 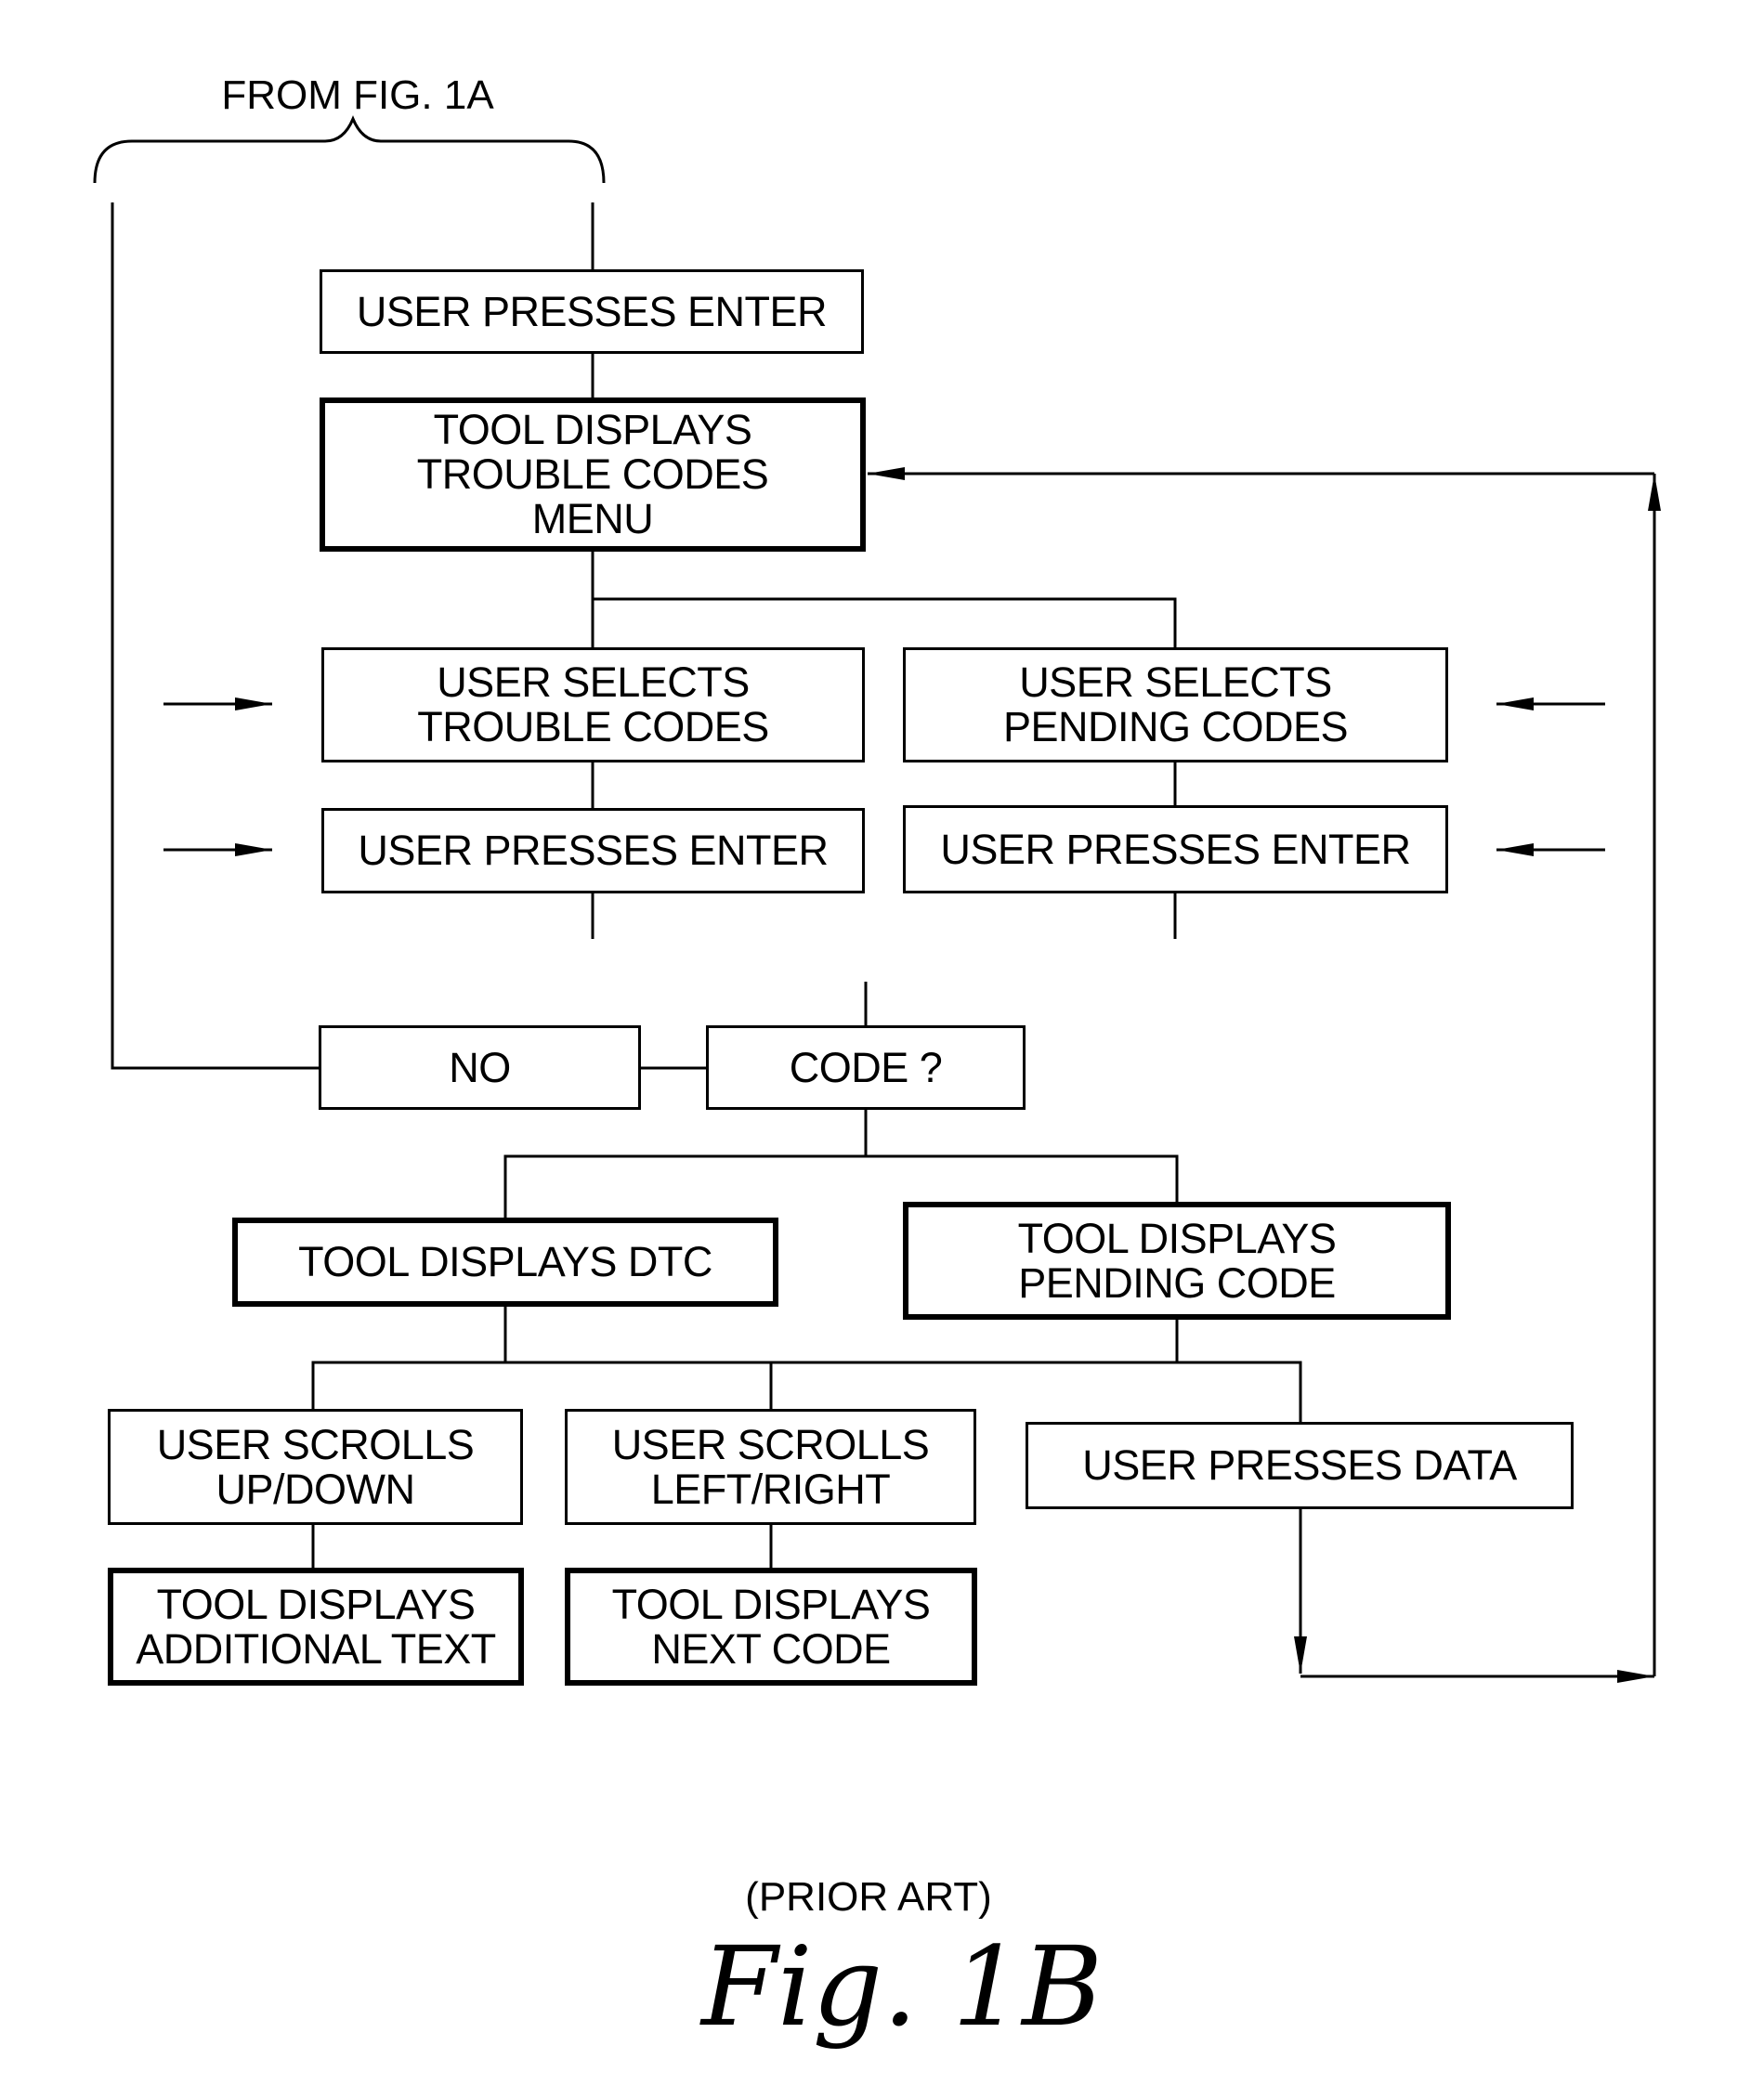 I want to click on node-scroll-left-right: USER SCROLLS LEFT/RIGHT, so click(x=770, y=1467).